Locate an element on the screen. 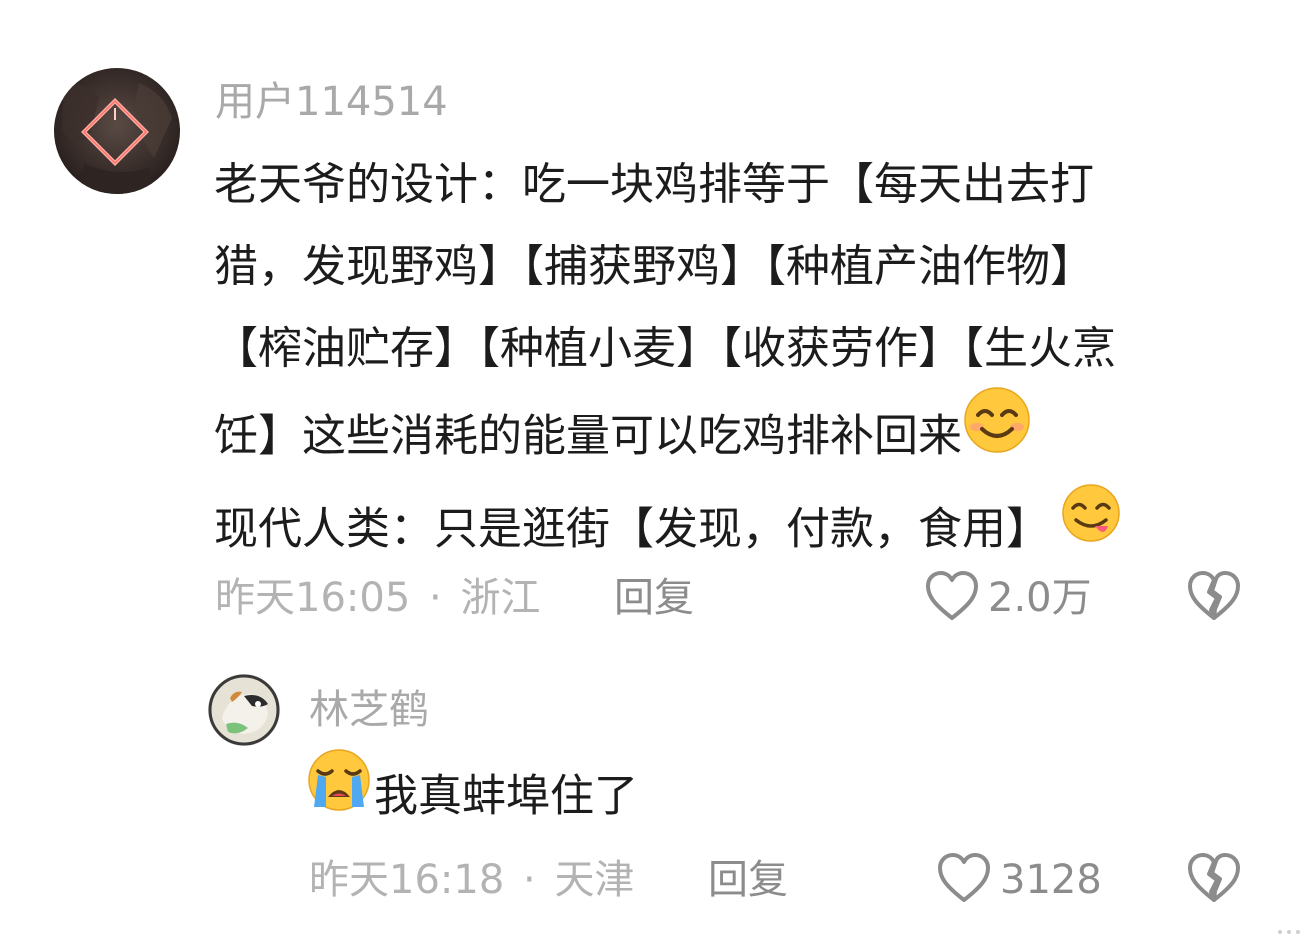  comment-text: 我真蚌埠住了 is located at coordinates (472, 797).